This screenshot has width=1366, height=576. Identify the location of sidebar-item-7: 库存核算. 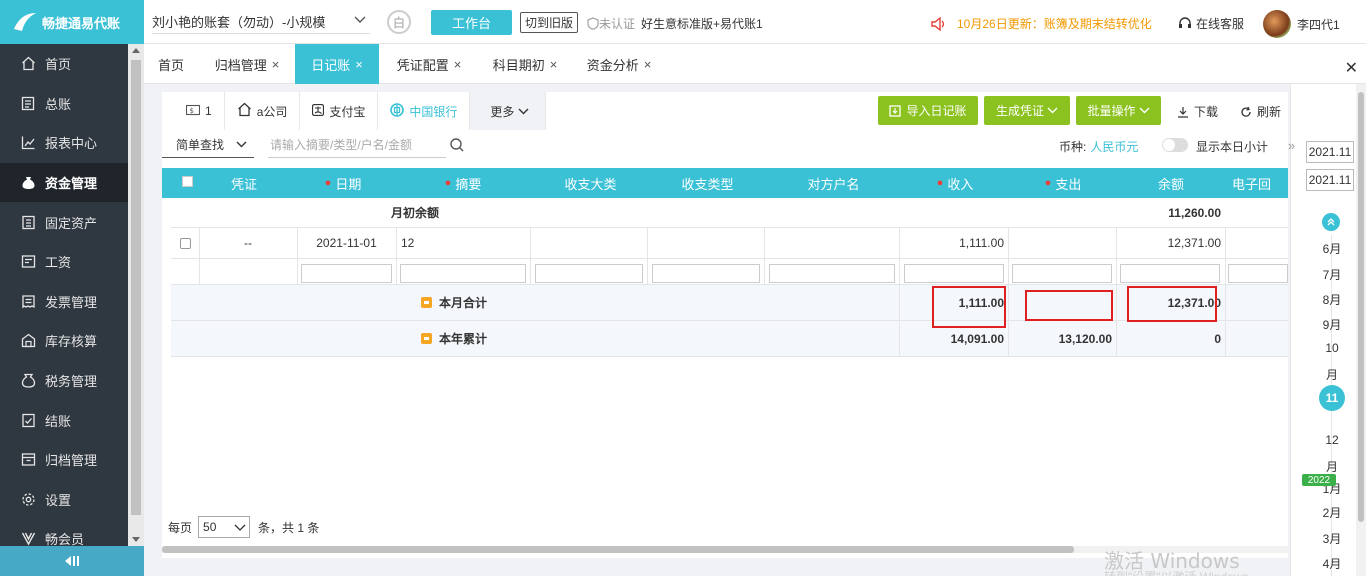
(64, 341).